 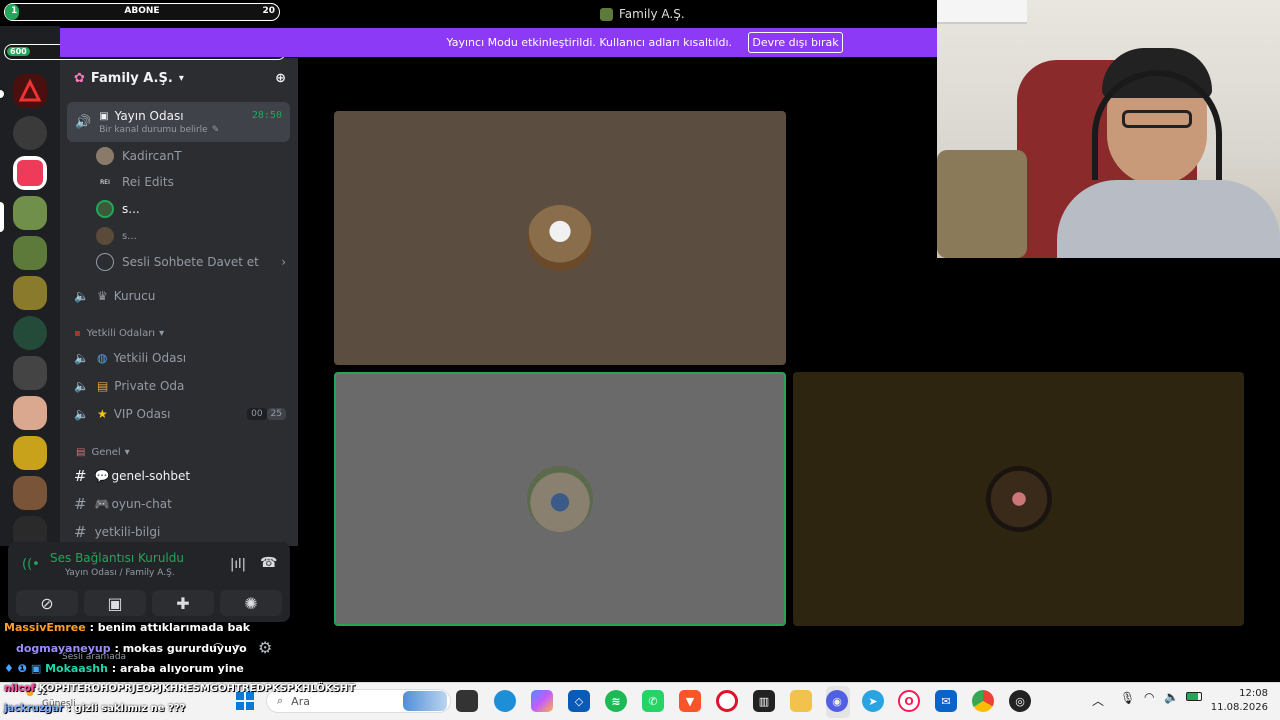 What do you see at coordinates (77, 333) in the screenshot?
I see `category-emoji-icon: ▪` at bounding box center [77, 333].